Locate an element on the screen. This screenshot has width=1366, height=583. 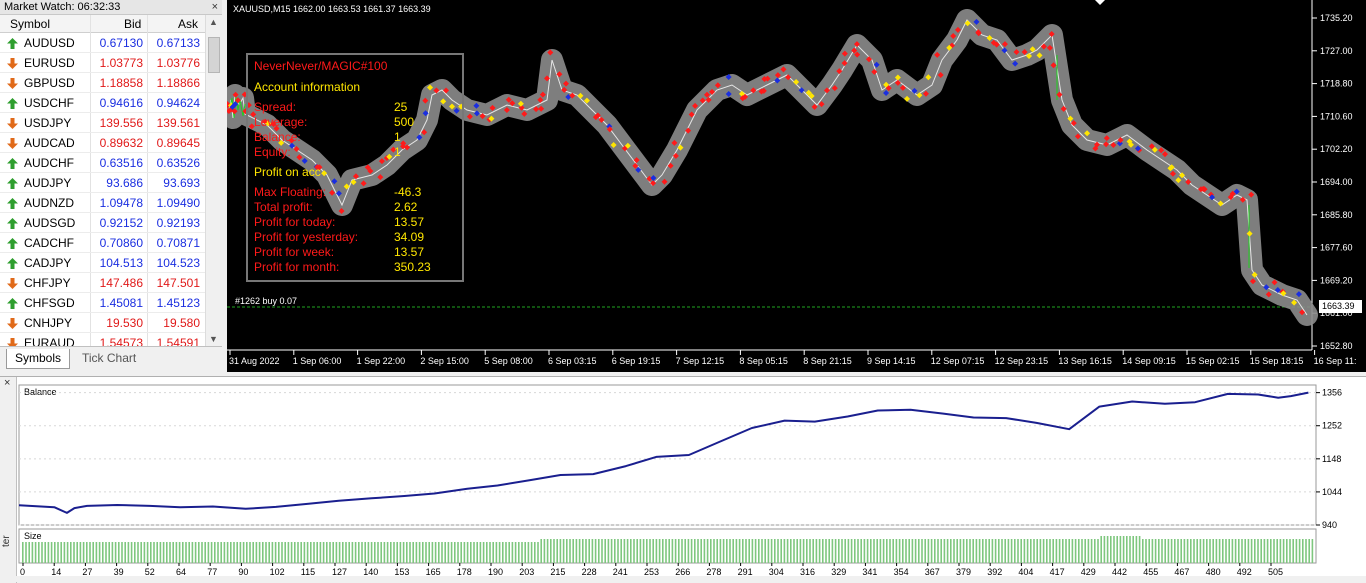
scrollbar: ▲ ▼ is located at coordinates (213, 180).